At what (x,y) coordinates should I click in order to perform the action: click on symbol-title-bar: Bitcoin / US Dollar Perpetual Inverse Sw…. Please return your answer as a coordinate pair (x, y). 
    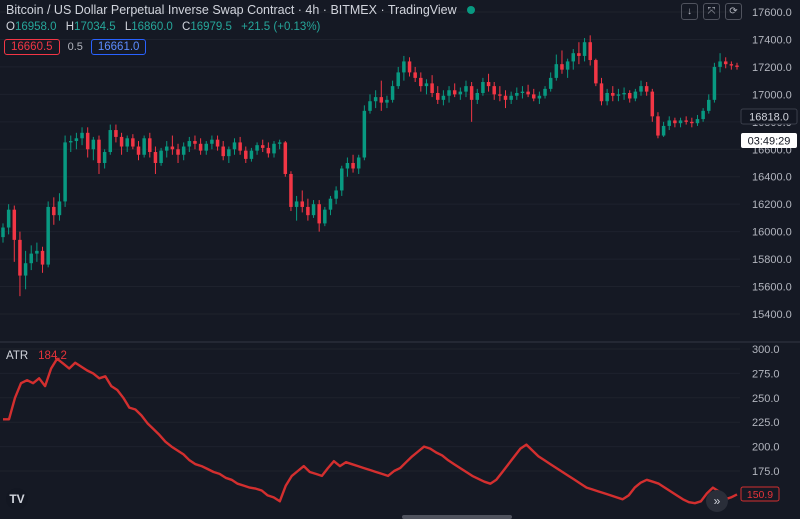
    Looking at the image, I should click on (240, 10).